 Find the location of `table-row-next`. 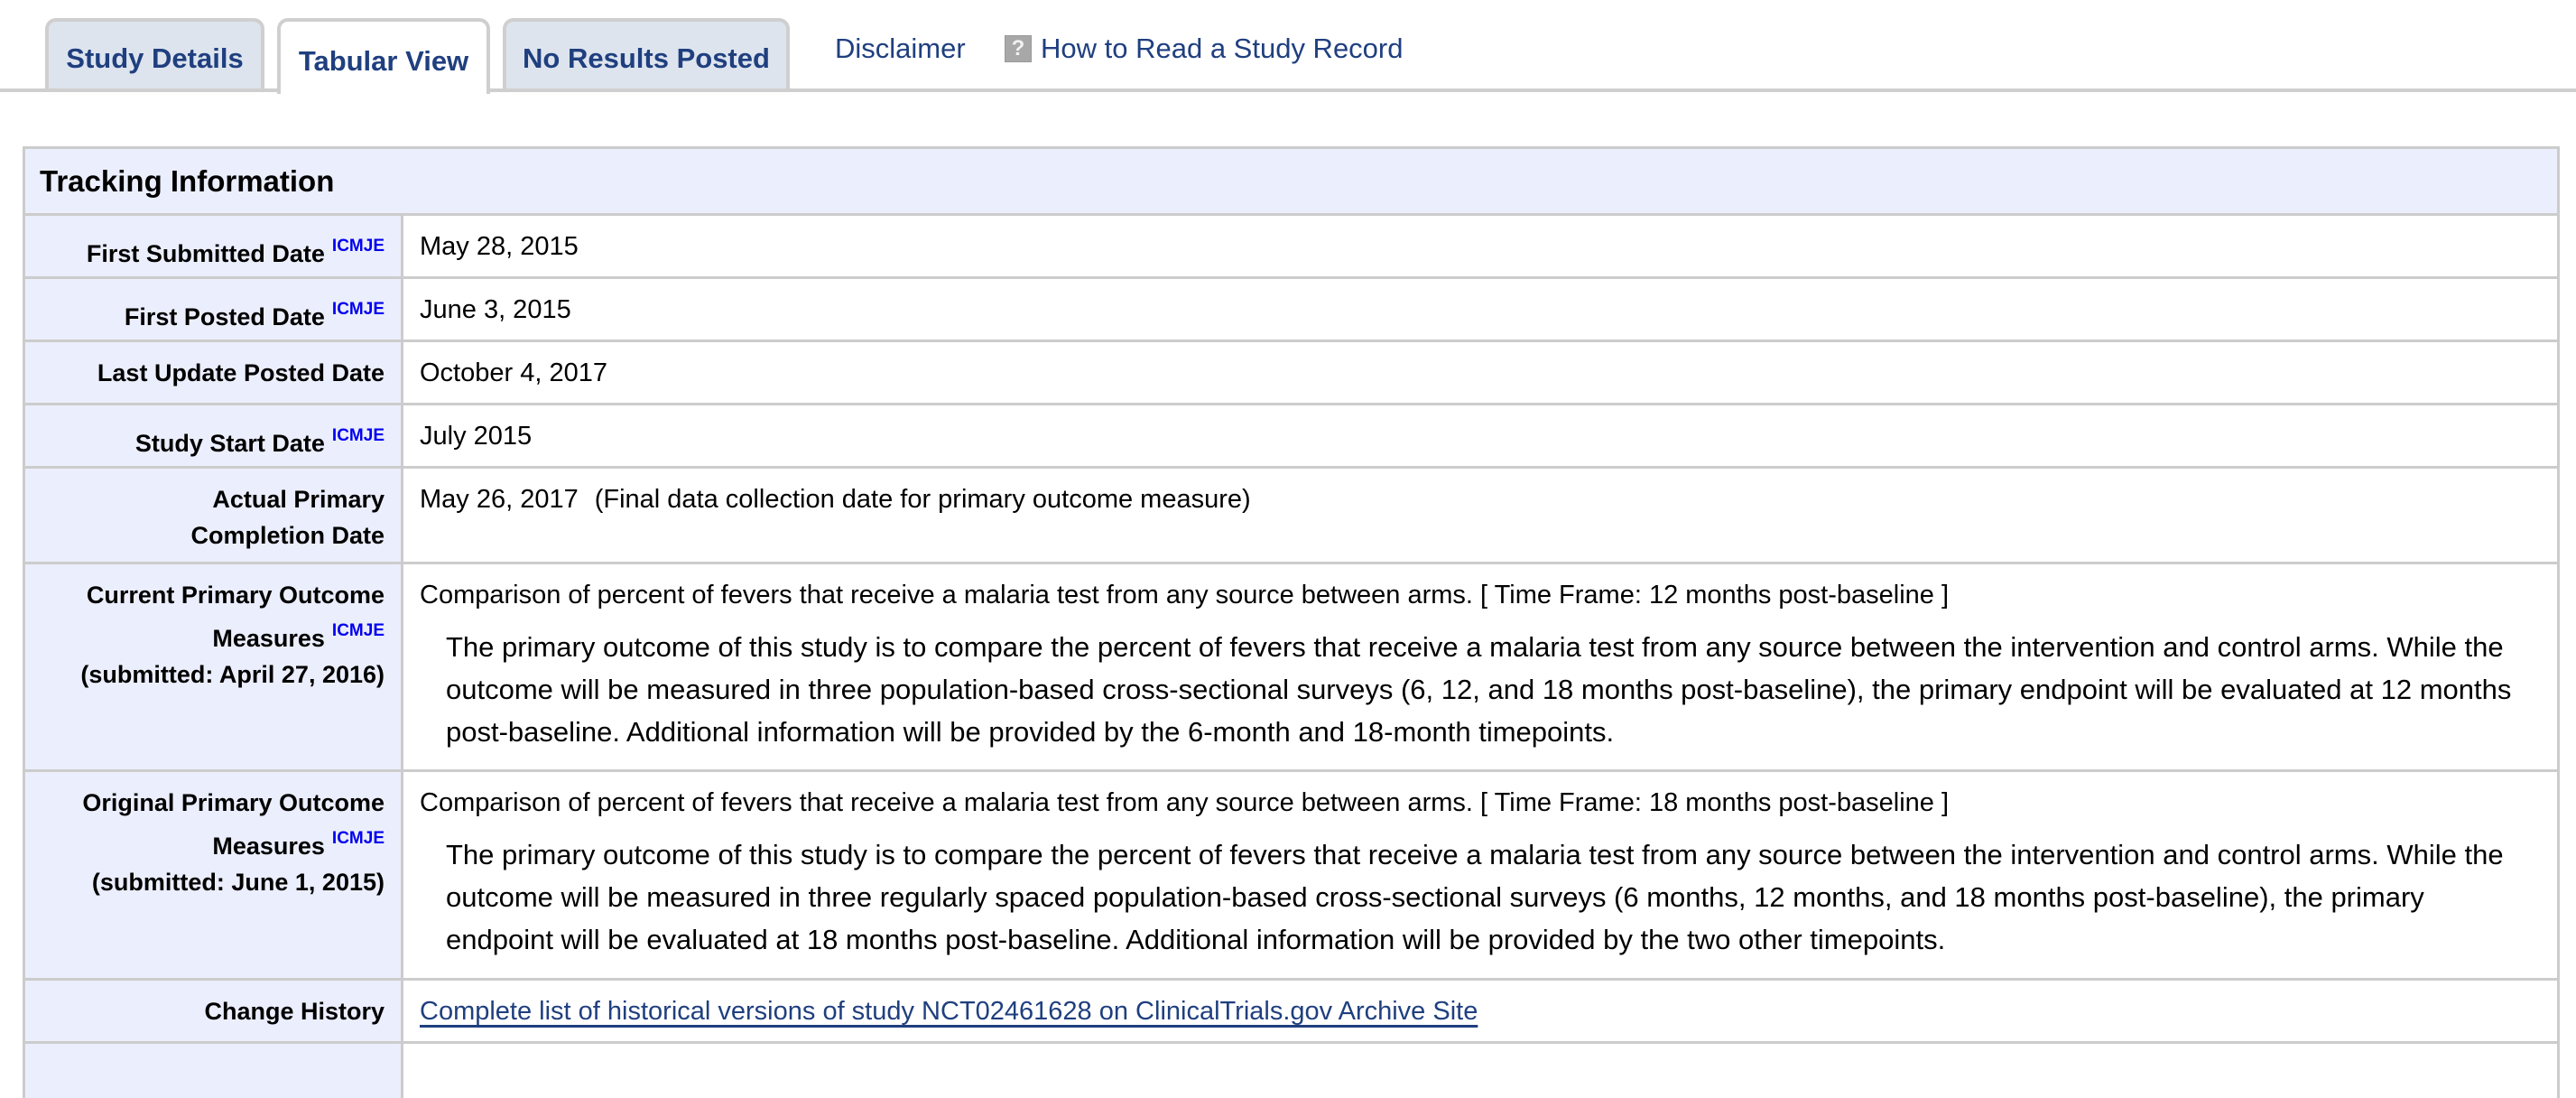

table-row-next is located at coordinates (1291, 1071).